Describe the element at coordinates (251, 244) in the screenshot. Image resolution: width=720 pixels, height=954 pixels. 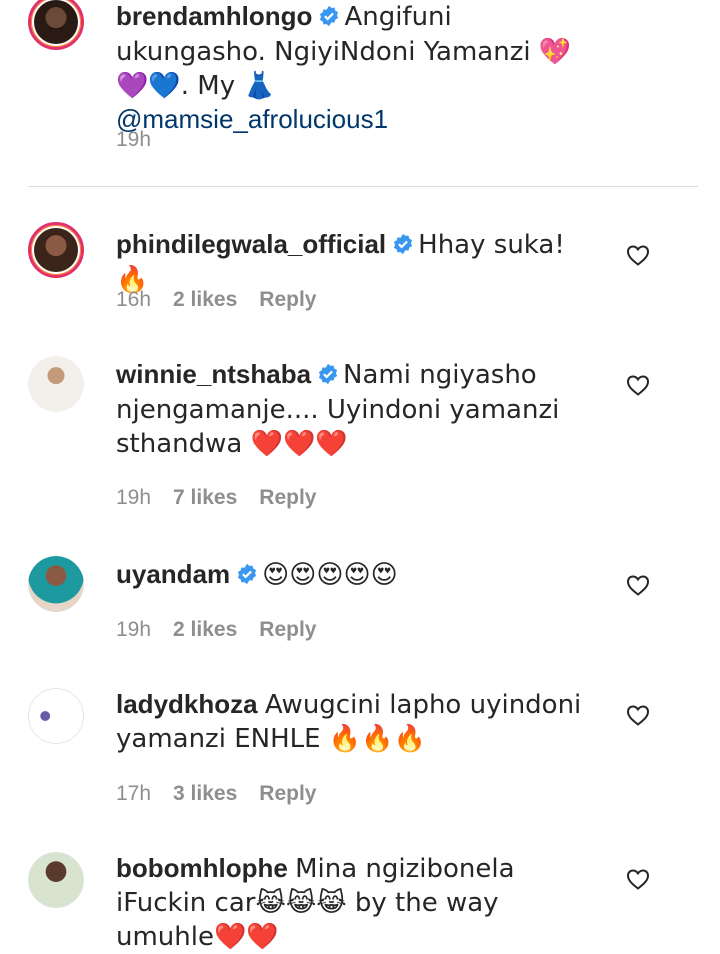
I see `comment-username: phindilegwala_official` at that location.